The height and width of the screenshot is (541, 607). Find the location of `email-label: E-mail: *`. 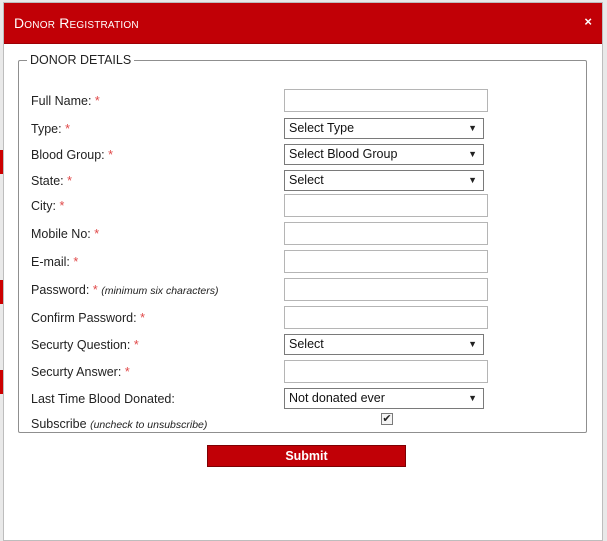

email-label: E-mail: * is located at coordinates (55, 262).